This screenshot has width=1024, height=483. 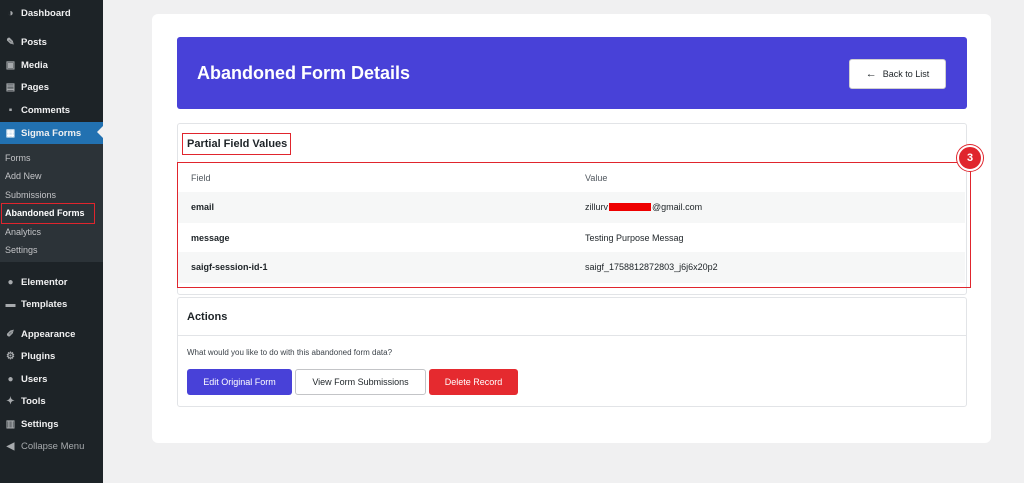 I want to click on sidebar-item-label: Settings, so click(x=40, y=424).